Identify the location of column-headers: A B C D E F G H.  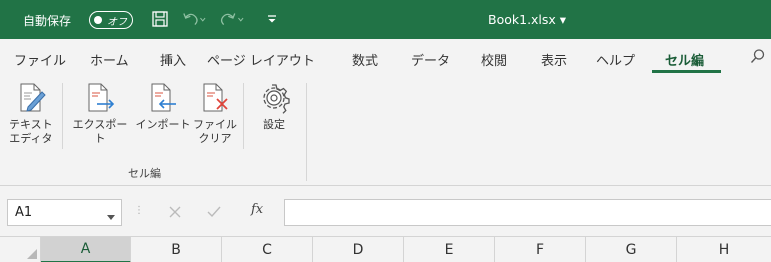
(385, 249).